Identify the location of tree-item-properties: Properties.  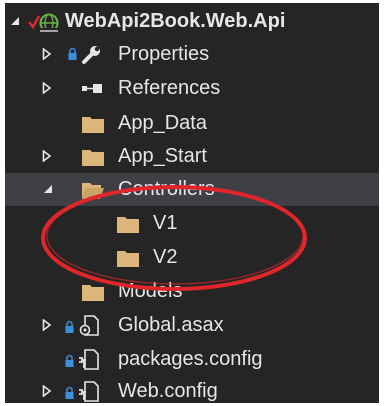
(192, 54).